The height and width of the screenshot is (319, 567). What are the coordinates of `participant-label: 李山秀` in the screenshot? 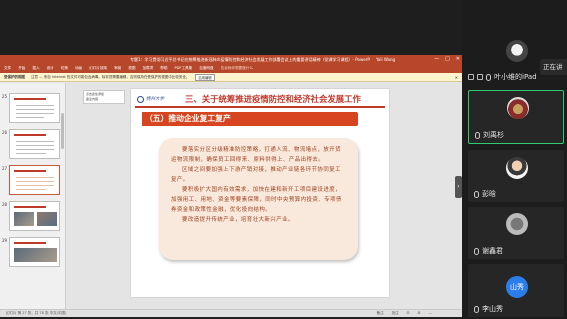 It's located at (488, 309).